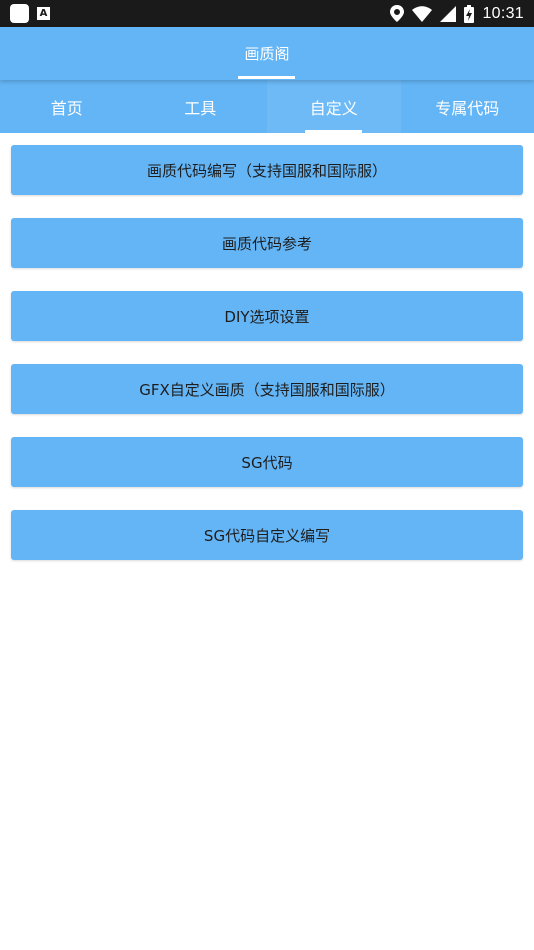  I want to click on button-label: SG代码, so click(267, 462).